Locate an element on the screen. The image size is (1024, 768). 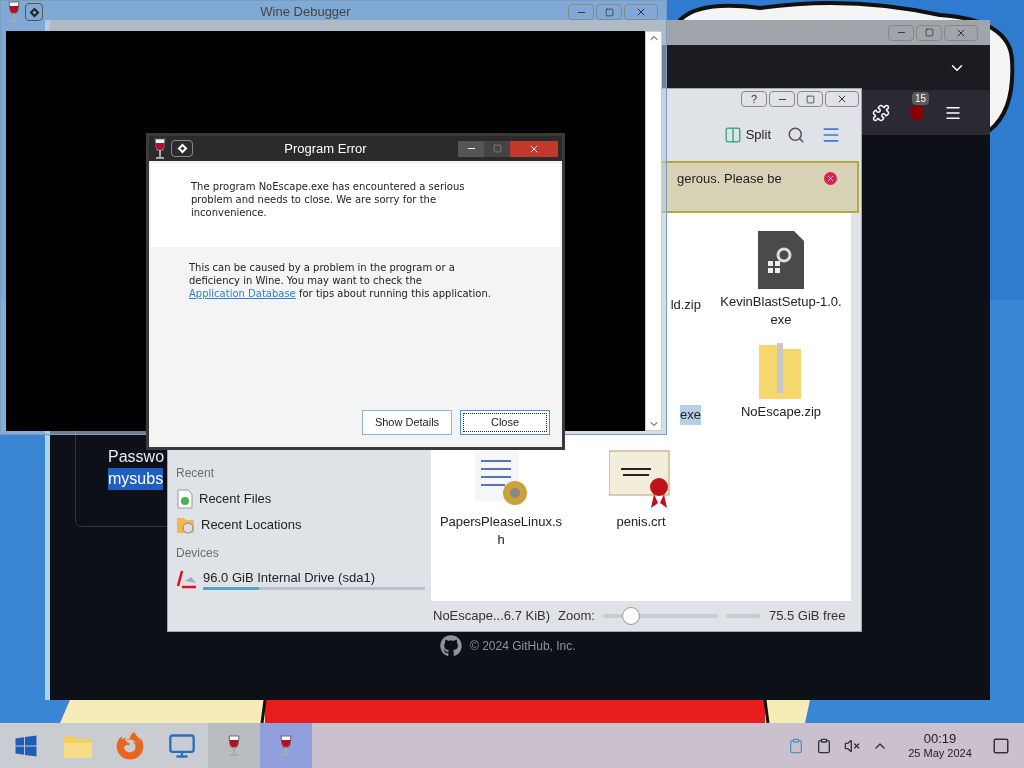
document-icon is located at coordinates (185, 499).